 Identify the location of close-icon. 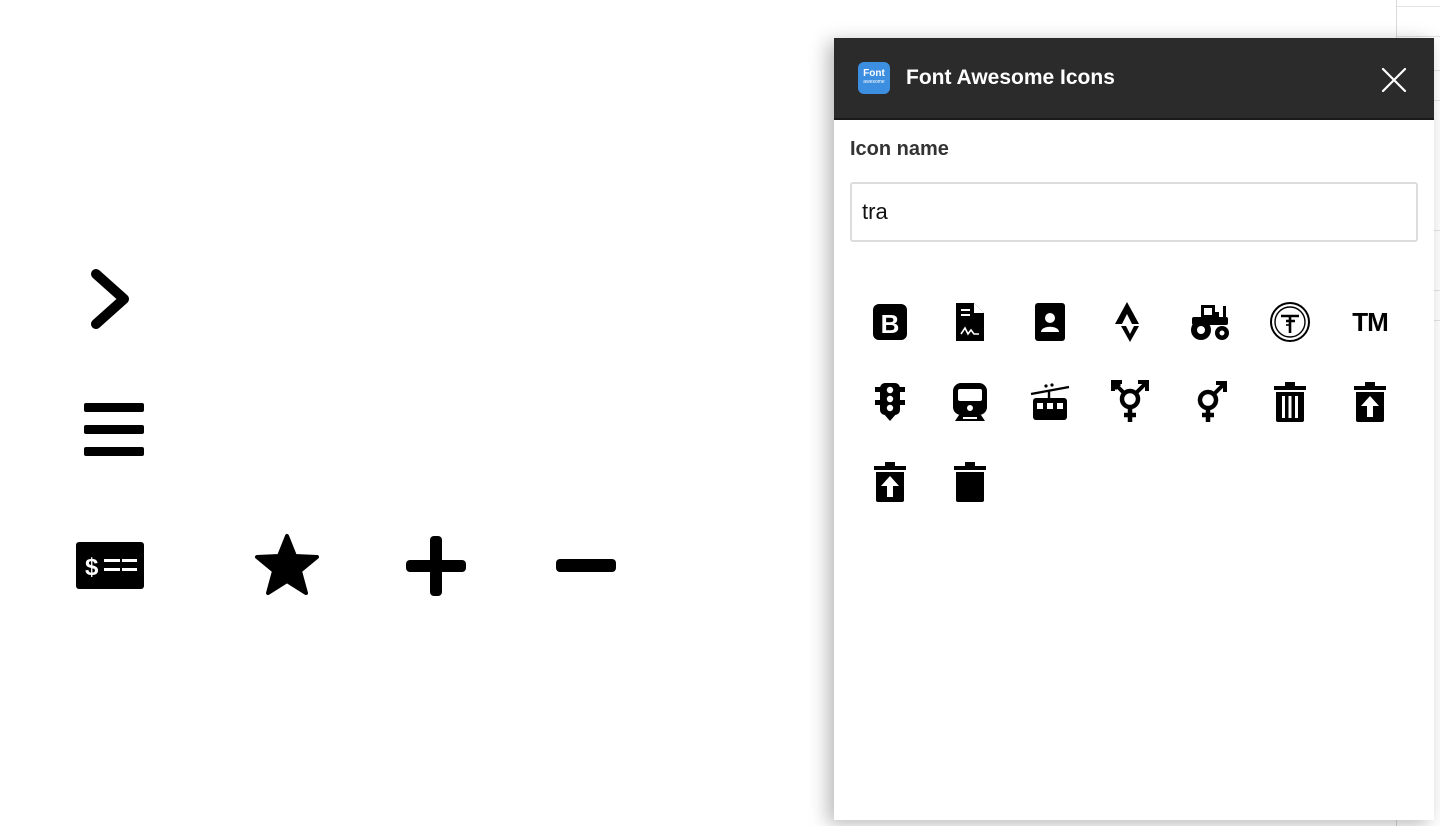
(1394, 80).